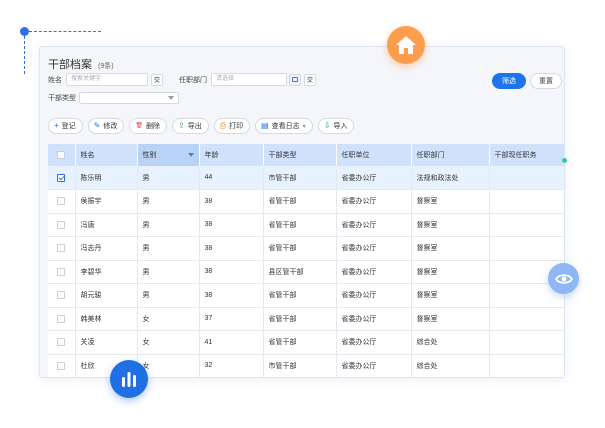 The width and height of the screenshot is (605, 428). I want to click on dept-tree-button, so click(295, 79).